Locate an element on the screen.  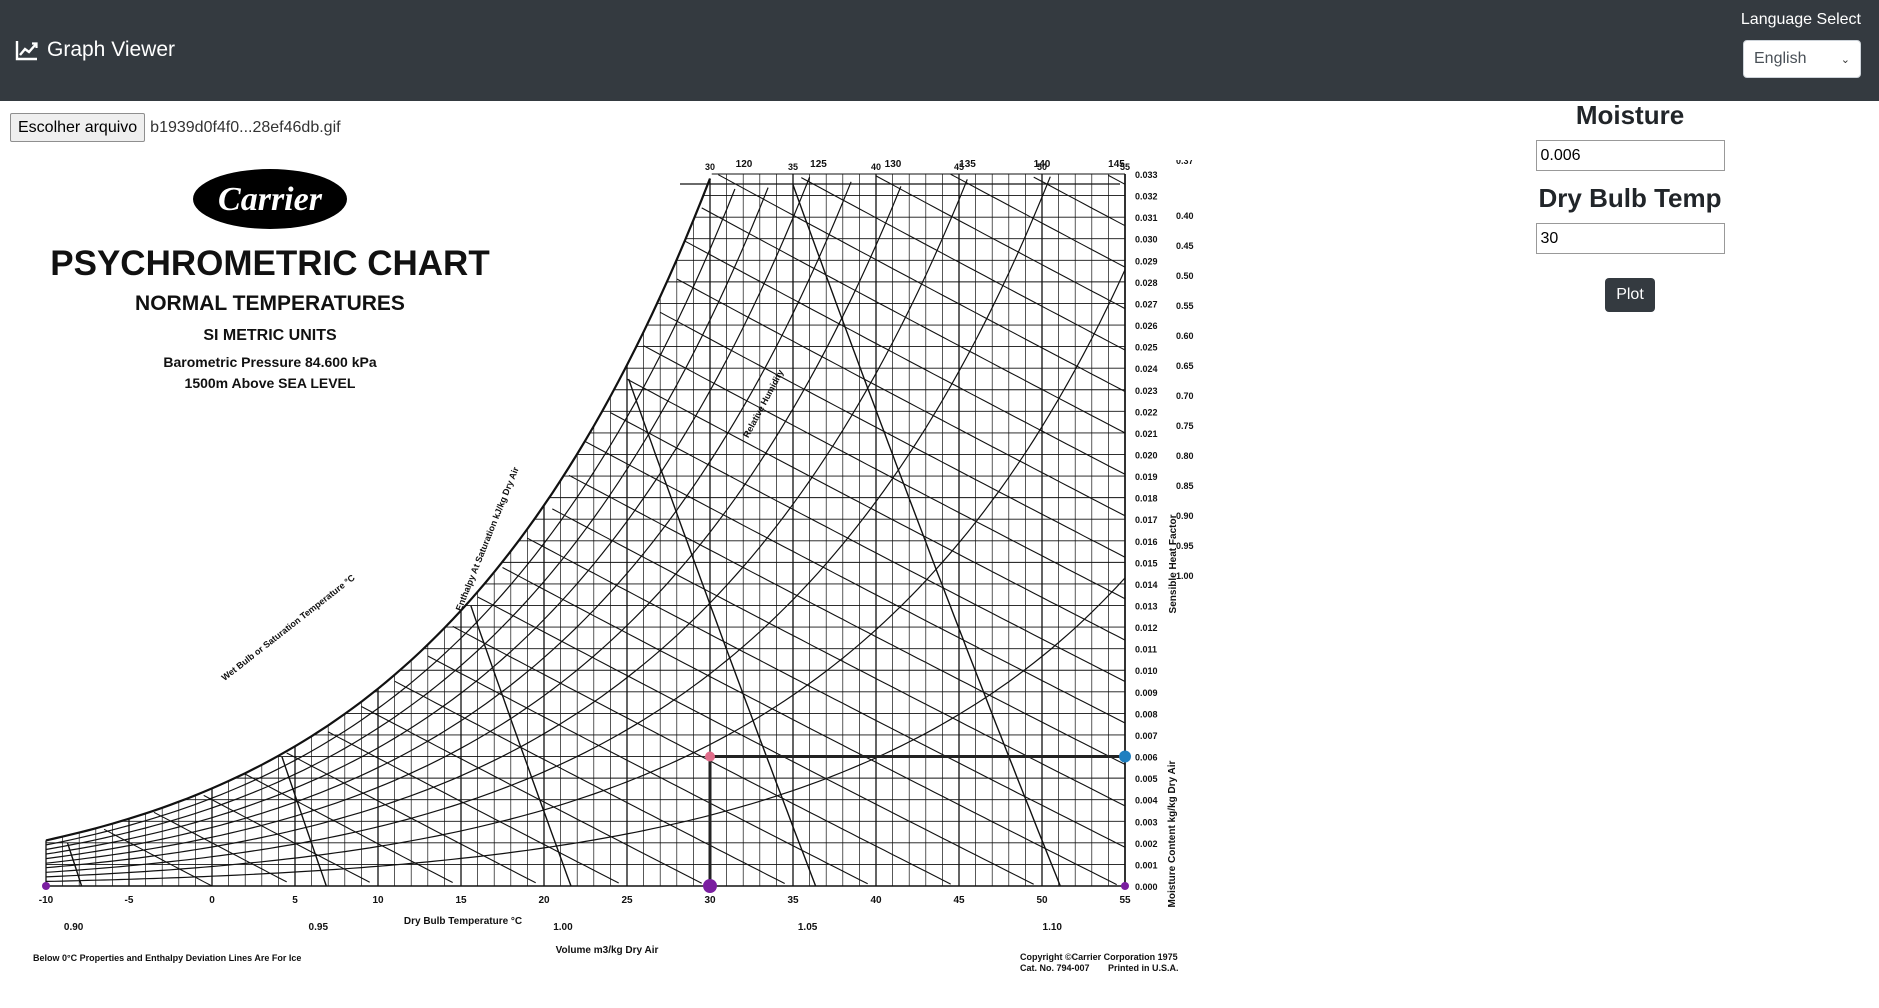
moisture-tick-label: 0.009 is located at coordinates (1146, 693).